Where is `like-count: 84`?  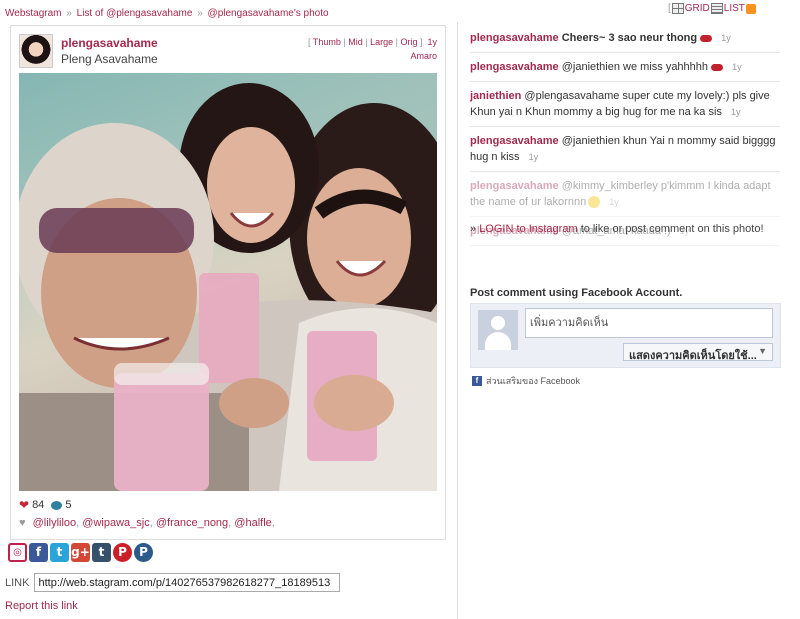 like-count: 84 is located at coordinates (38, 505).